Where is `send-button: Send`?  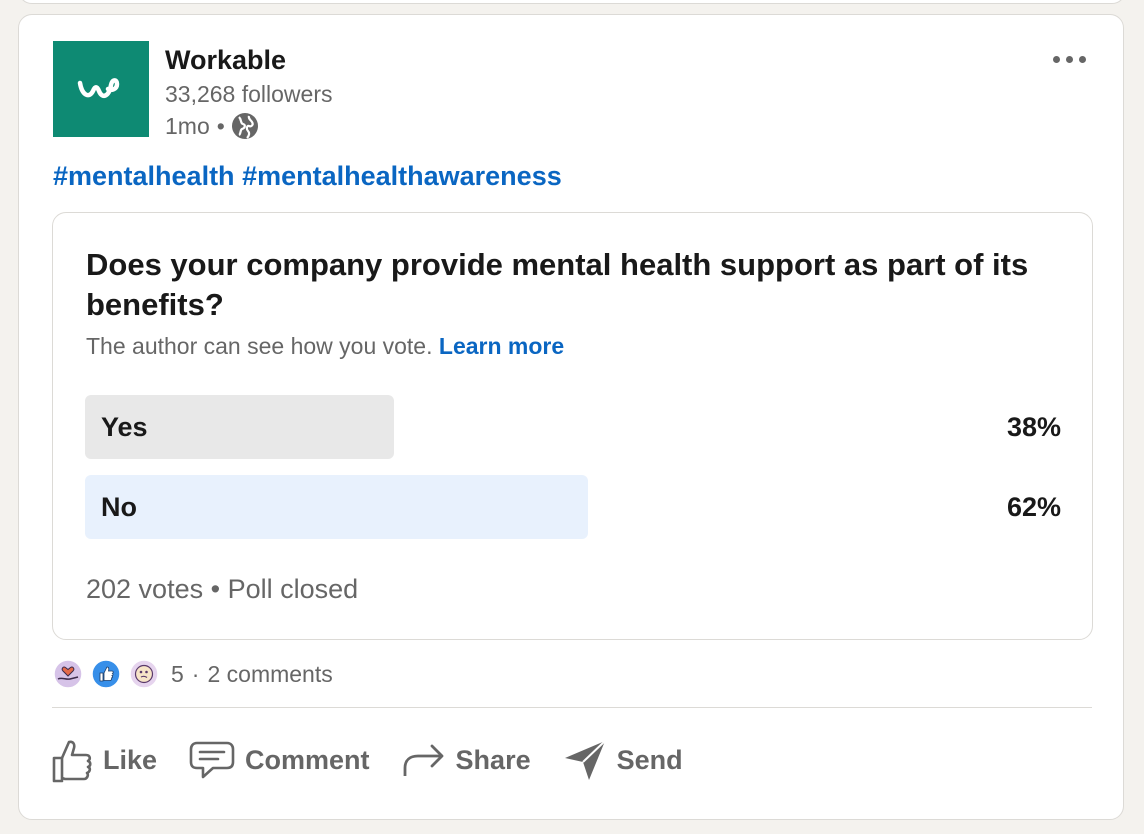
send-button: Send is located at coordinates (623, 760).